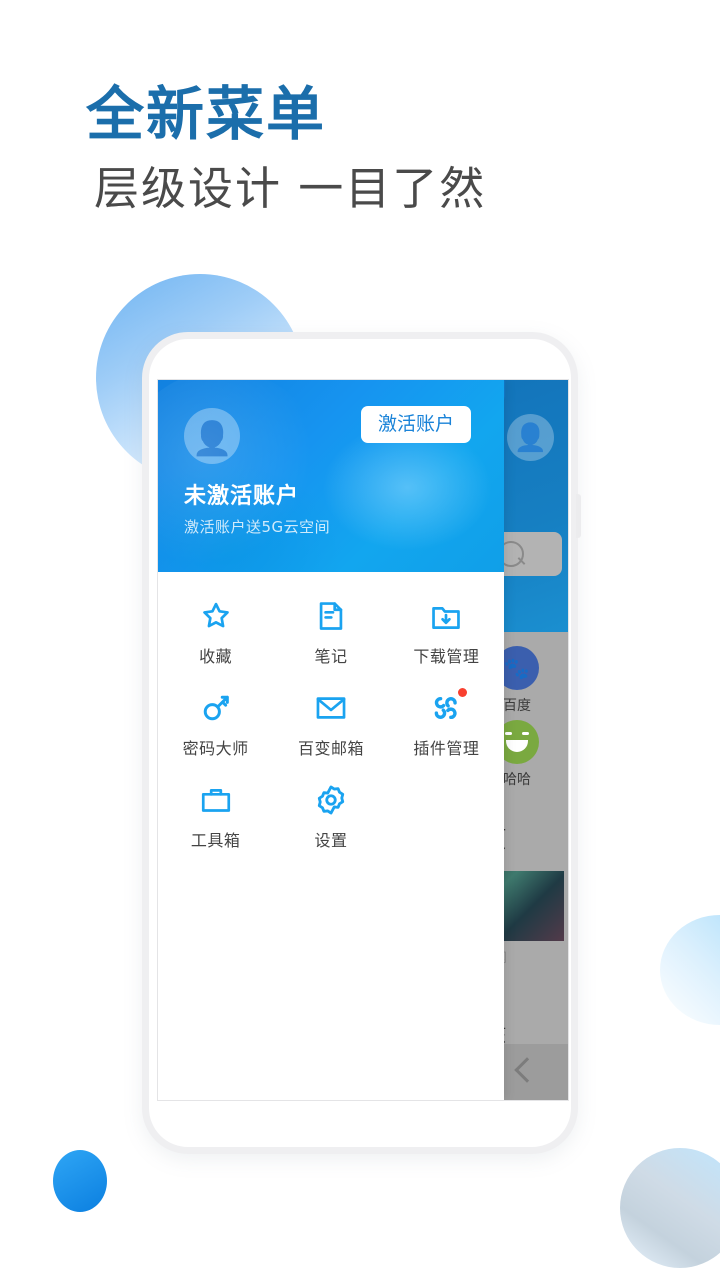 This screenshot has width=720, height=1280. What do you see at coordinates (215, 828) in the screenshot?
I see `menu-item-toolbox: 工具箱` at bounding box center [215, 828].